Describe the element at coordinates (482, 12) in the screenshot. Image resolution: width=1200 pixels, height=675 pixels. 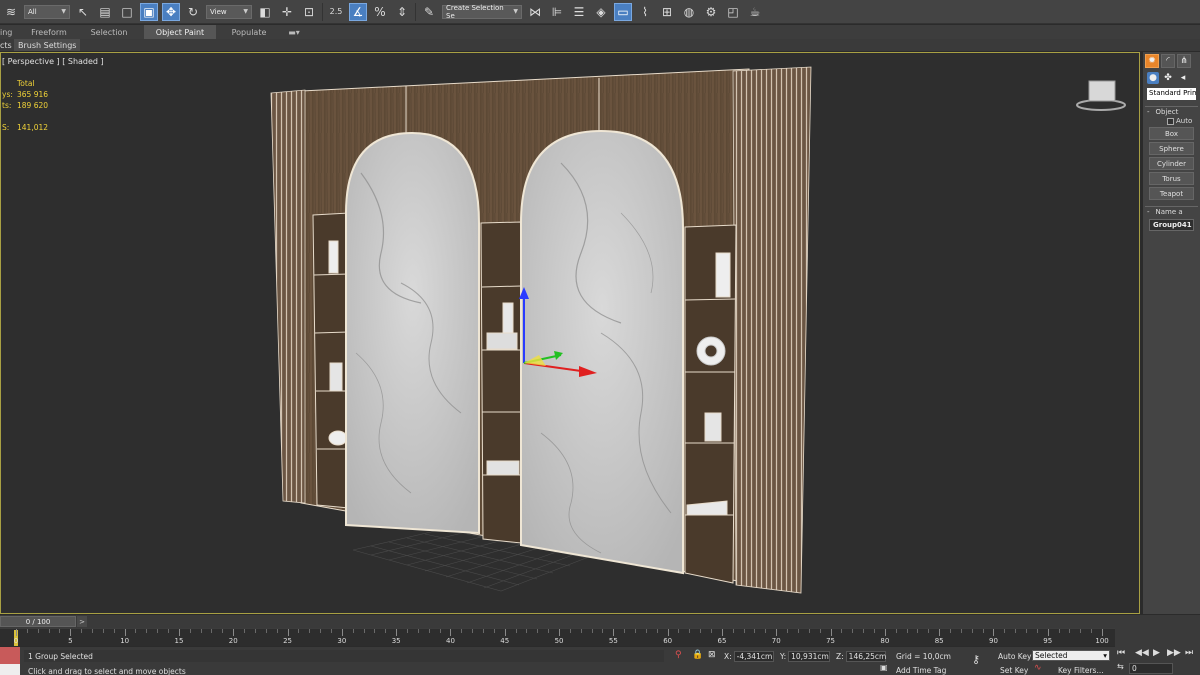
I see `named-selection-set-dropdown: Create Selection Se ▼` at that location.